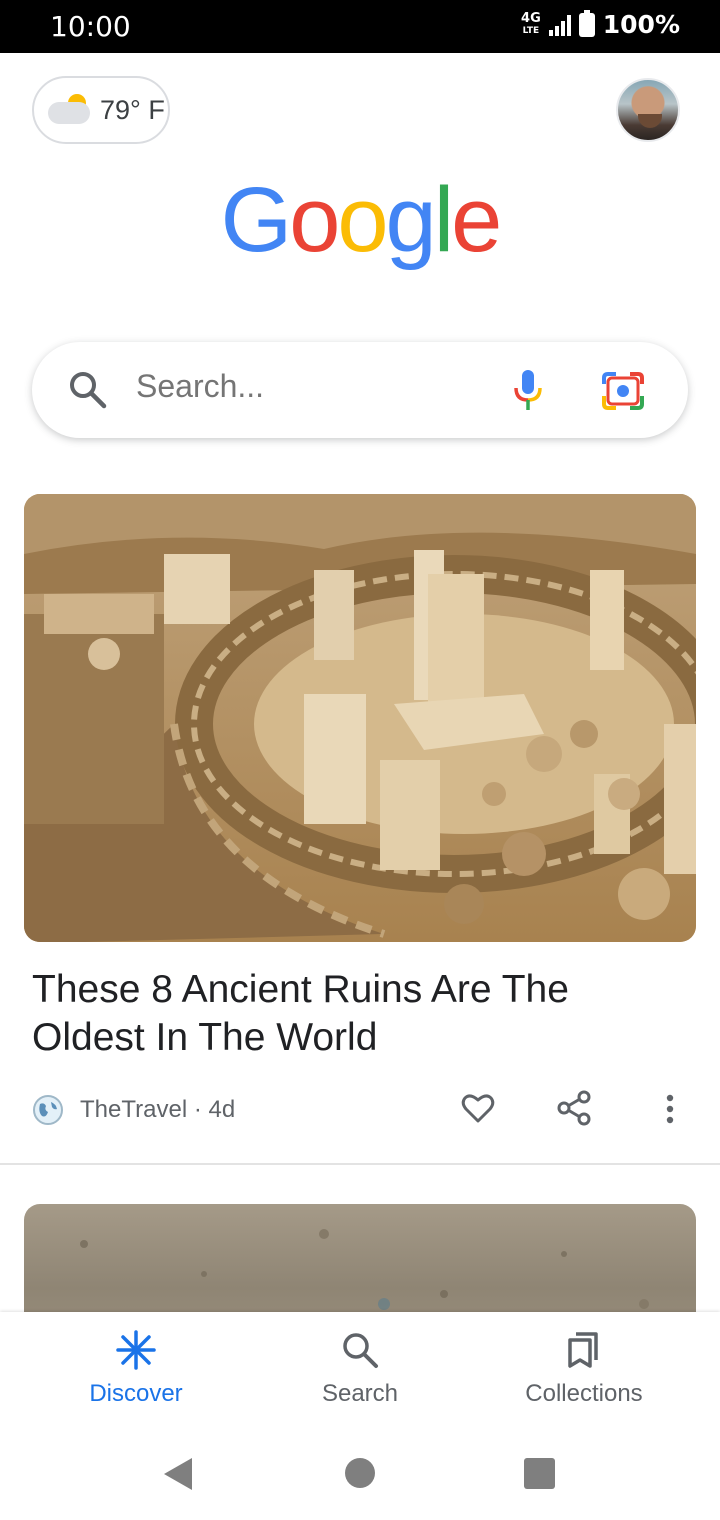 Image resolution: width=720 pixels, height=1520 pixels. What do you see at coordinates (476, 220) in the screenshot?
I see `logo-letter: e` at bounding box center [476, 220].